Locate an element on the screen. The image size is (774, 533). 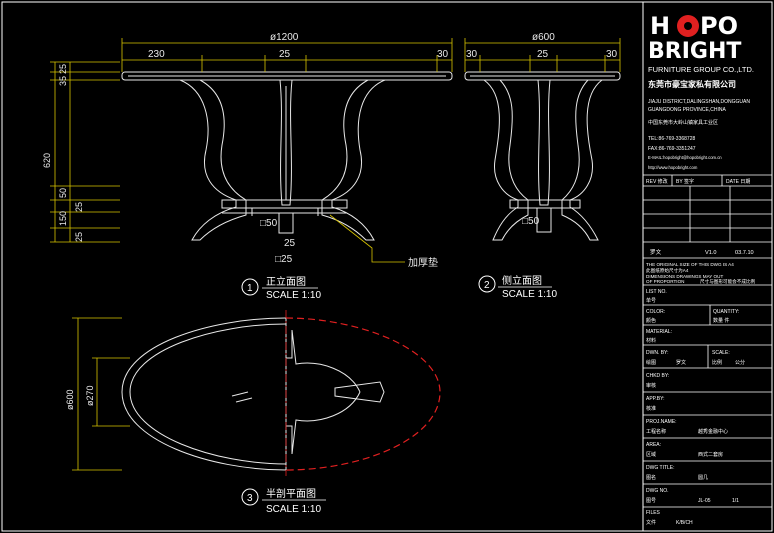
front-v25: 25 is located at coordinates (290, 243).